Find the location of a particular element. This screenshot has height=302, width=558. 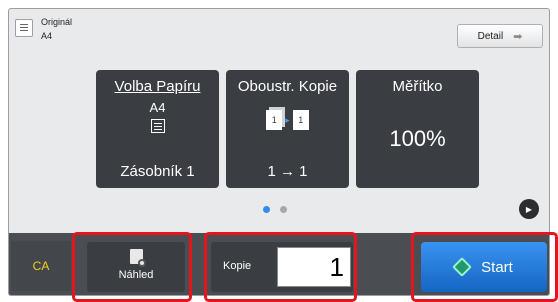

original-info: Originál A4 is located at coordinates (43, 29).